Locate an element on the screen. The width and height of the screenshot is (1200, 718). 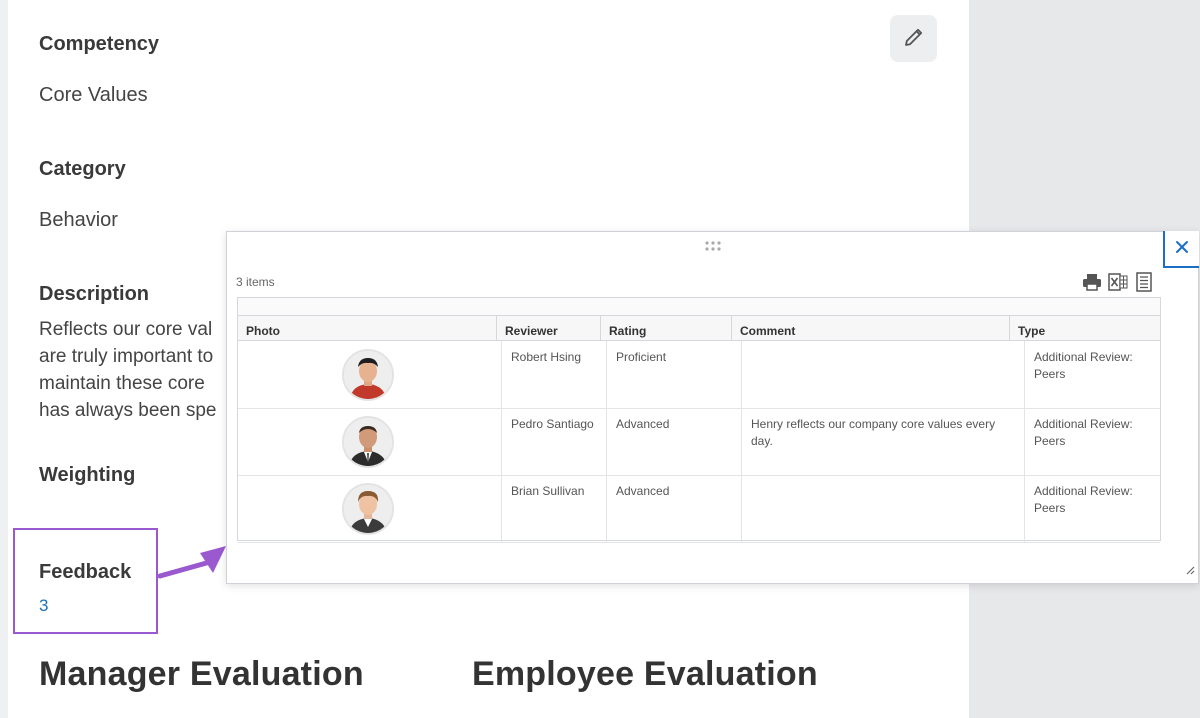
description-line: Reflects our core val is located at coordinates (126, 329).